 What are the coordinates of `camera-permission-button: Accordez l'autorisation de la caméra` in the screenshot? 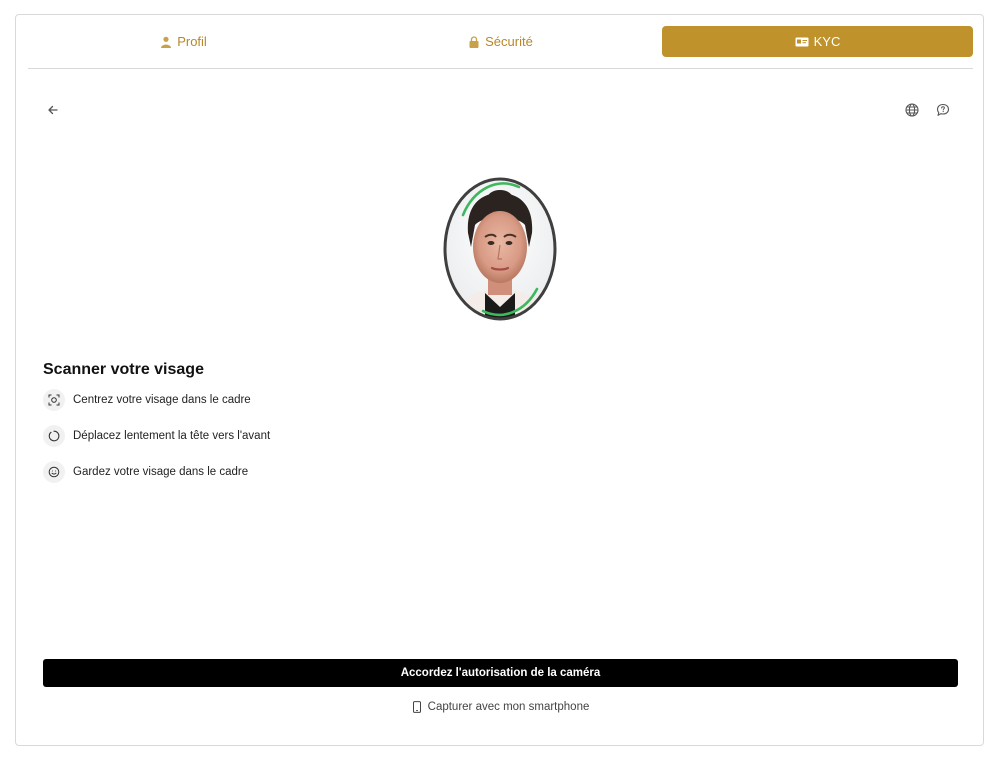 It's located at (500, 673).